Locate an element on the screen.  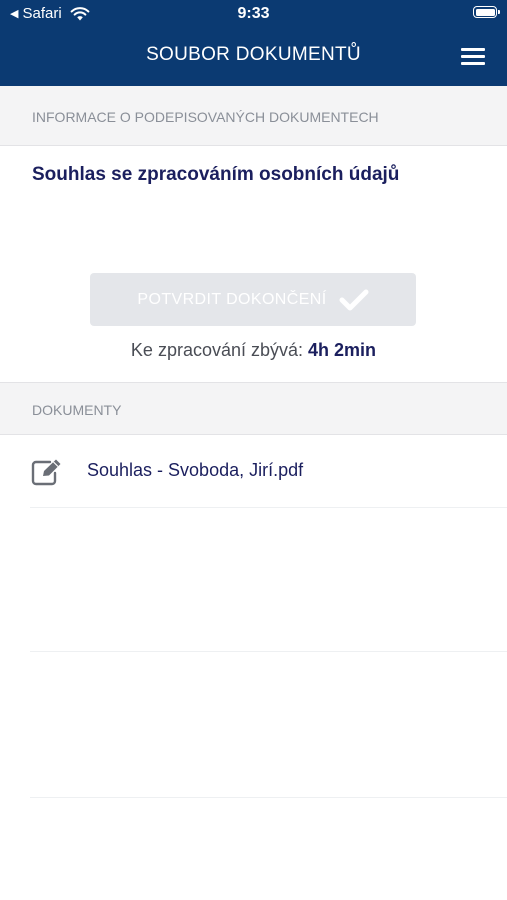
hamburger-menu-icon is located at coordinates (473, 56).